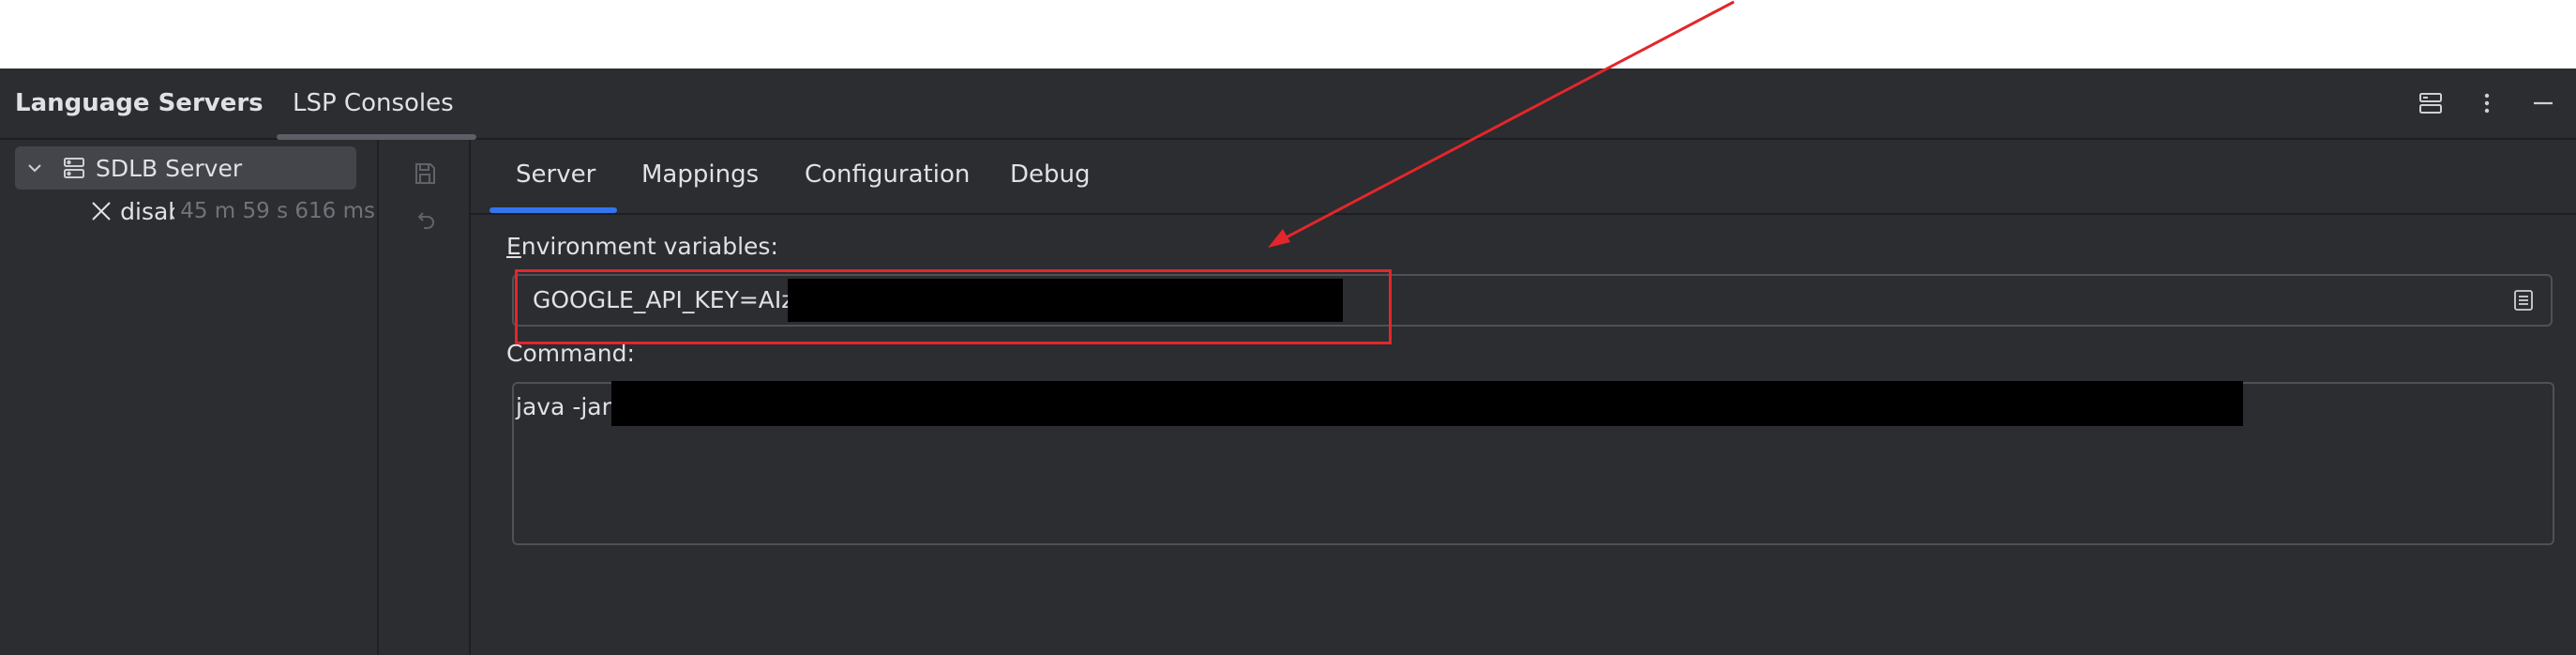 The height and width of the screenshot is (655, 2576). I want to click on tree-item-duration: 45 m 59 s 616 ms, so click(277, 211).